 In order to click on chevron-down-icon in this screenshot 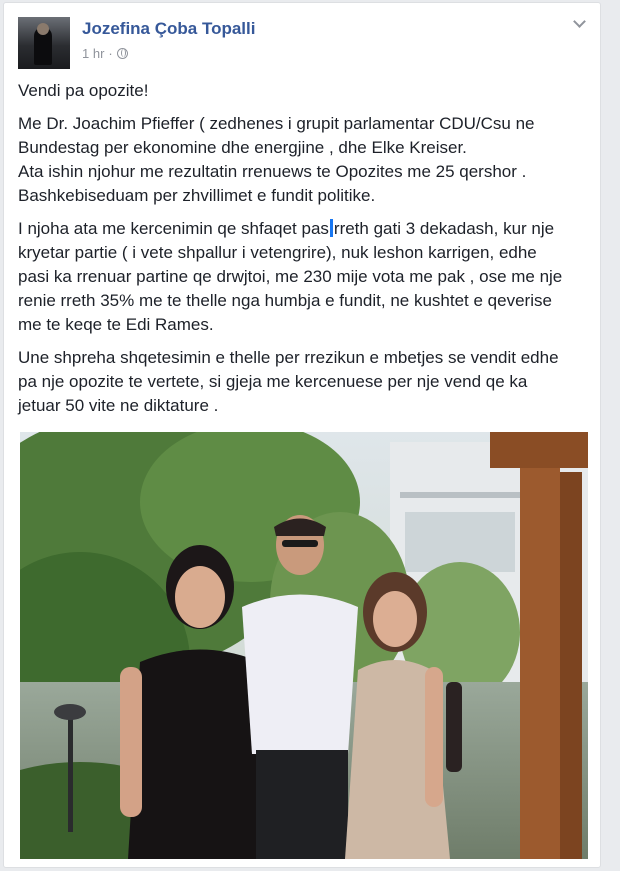, I will do `click(579, 22)`.